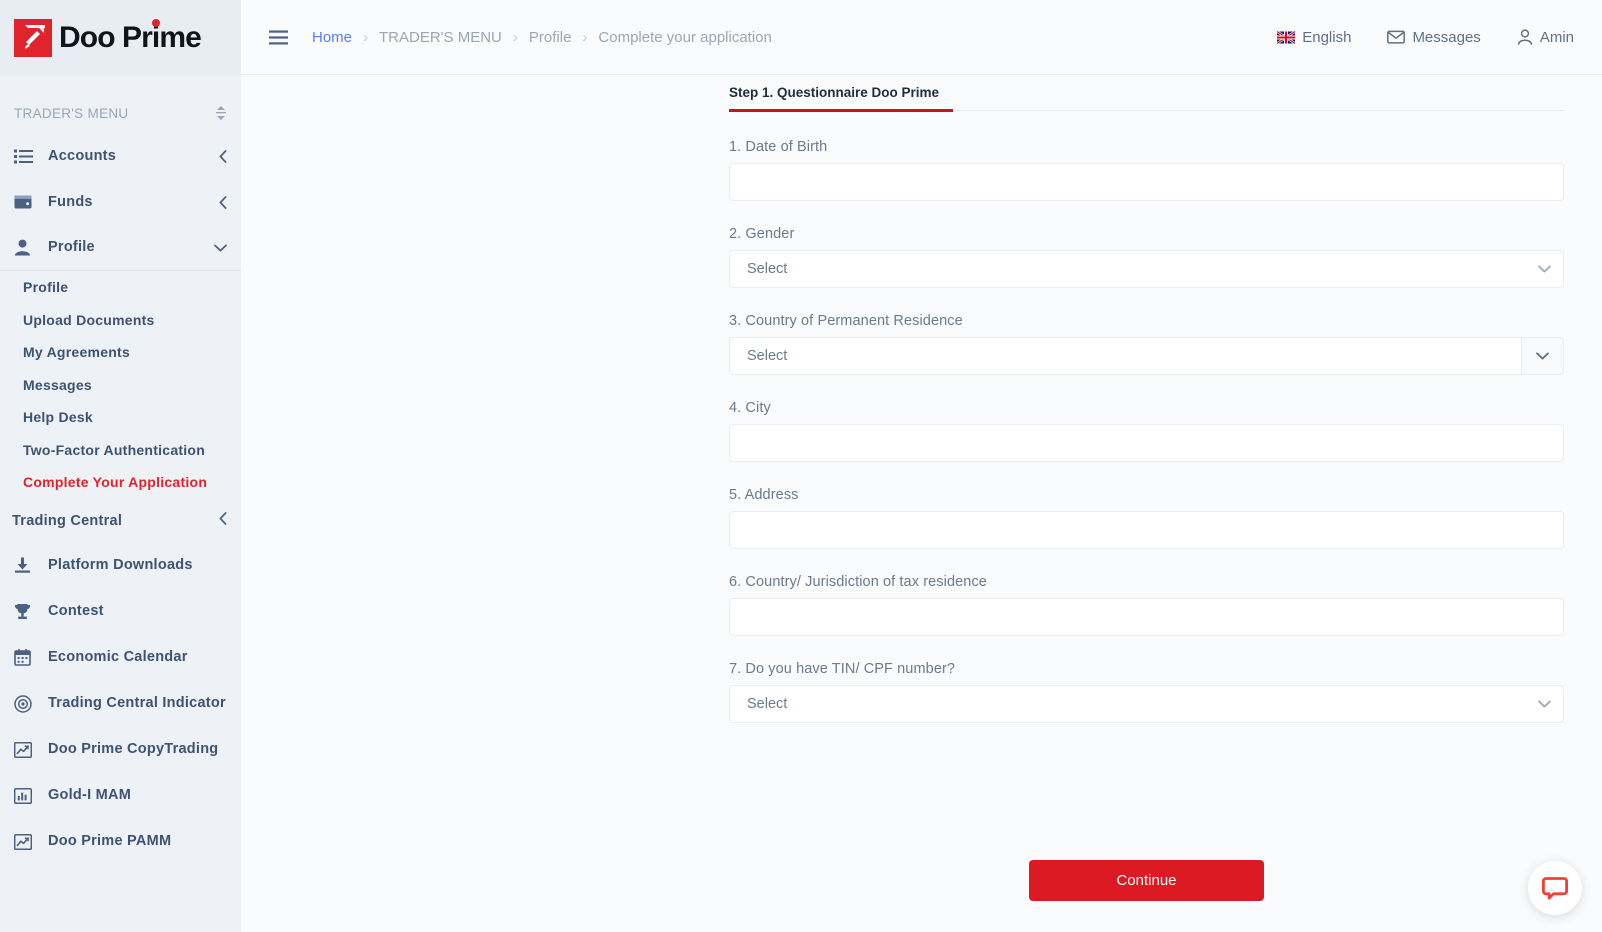 The image size is (1602, 932). What do you see at coordinates (120, 417) in the screenshot?
I see `sidebar-subitem-help-desk: Help Desk` at bounding box center [120, 417].